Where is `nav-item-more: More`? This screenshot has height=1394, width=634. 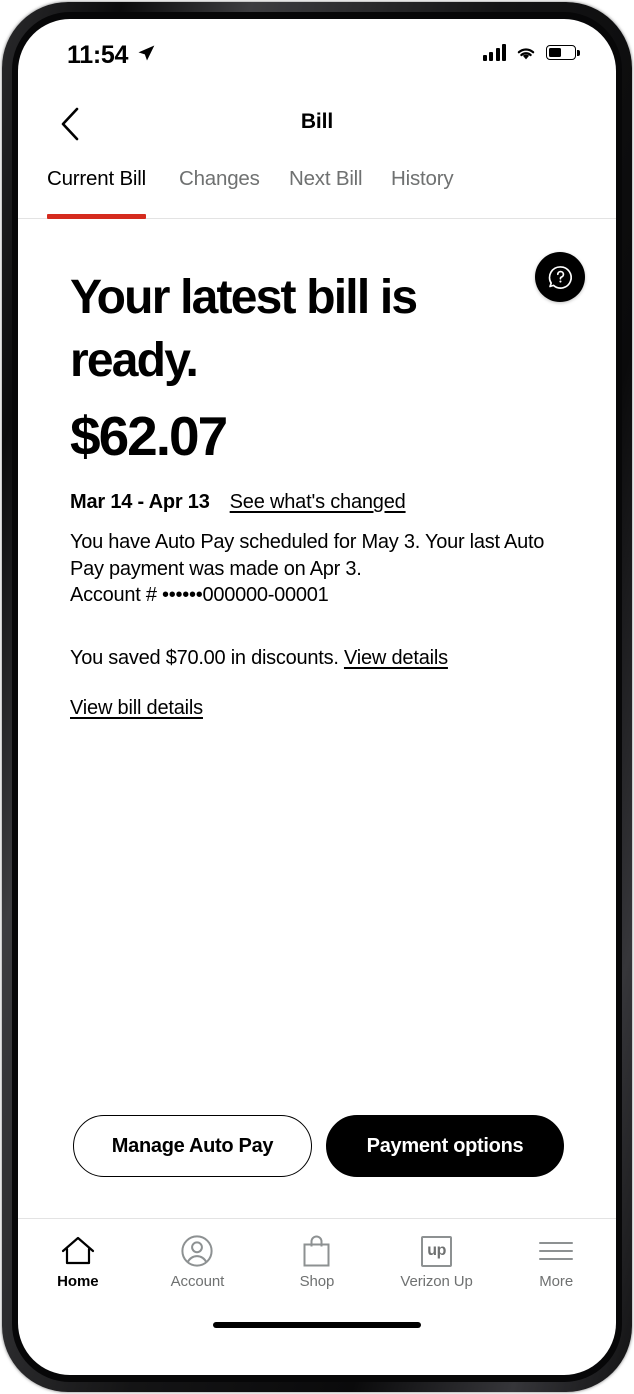
nav-item-more: More is located at coordinates (556, 1262).